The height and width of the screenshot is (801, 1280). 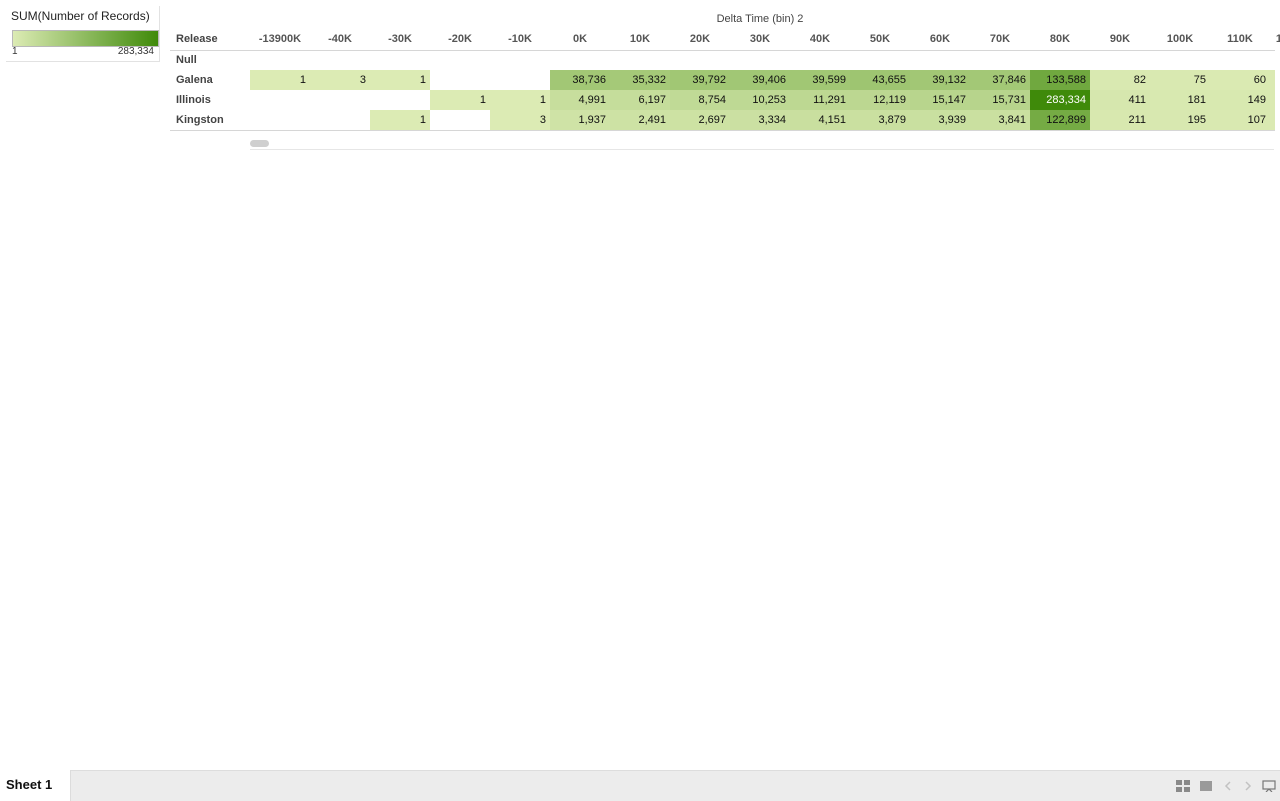 What do you see at coordinates (940, 39) in the screenshot?
I see `column-header: 60K` at bounding box center [940, 39].